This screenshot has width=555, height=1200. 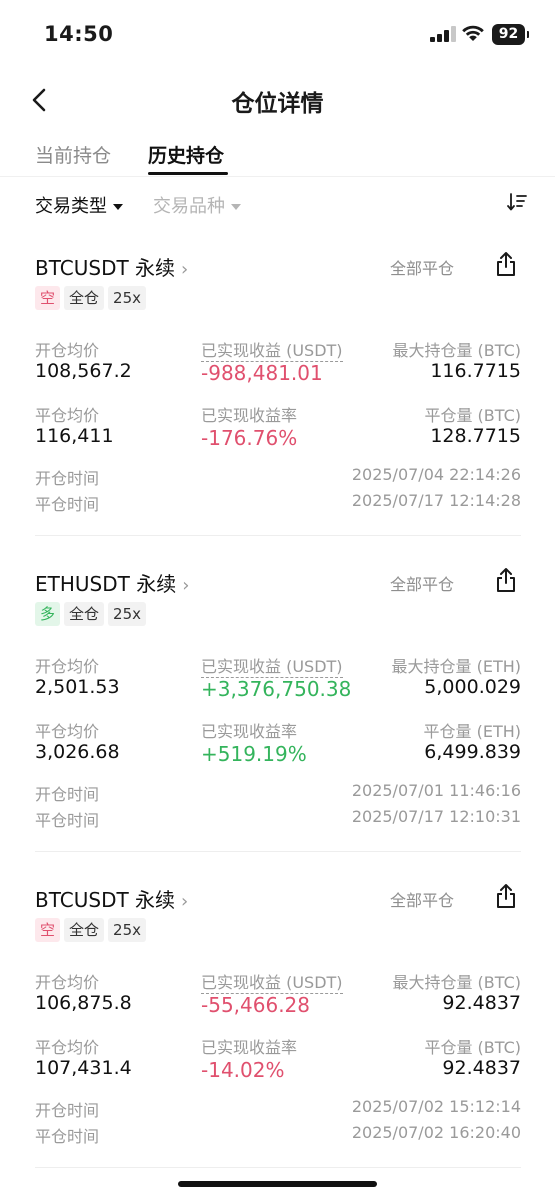 I want to click on close-price-value: 116,411, so click(x=74, y=436).